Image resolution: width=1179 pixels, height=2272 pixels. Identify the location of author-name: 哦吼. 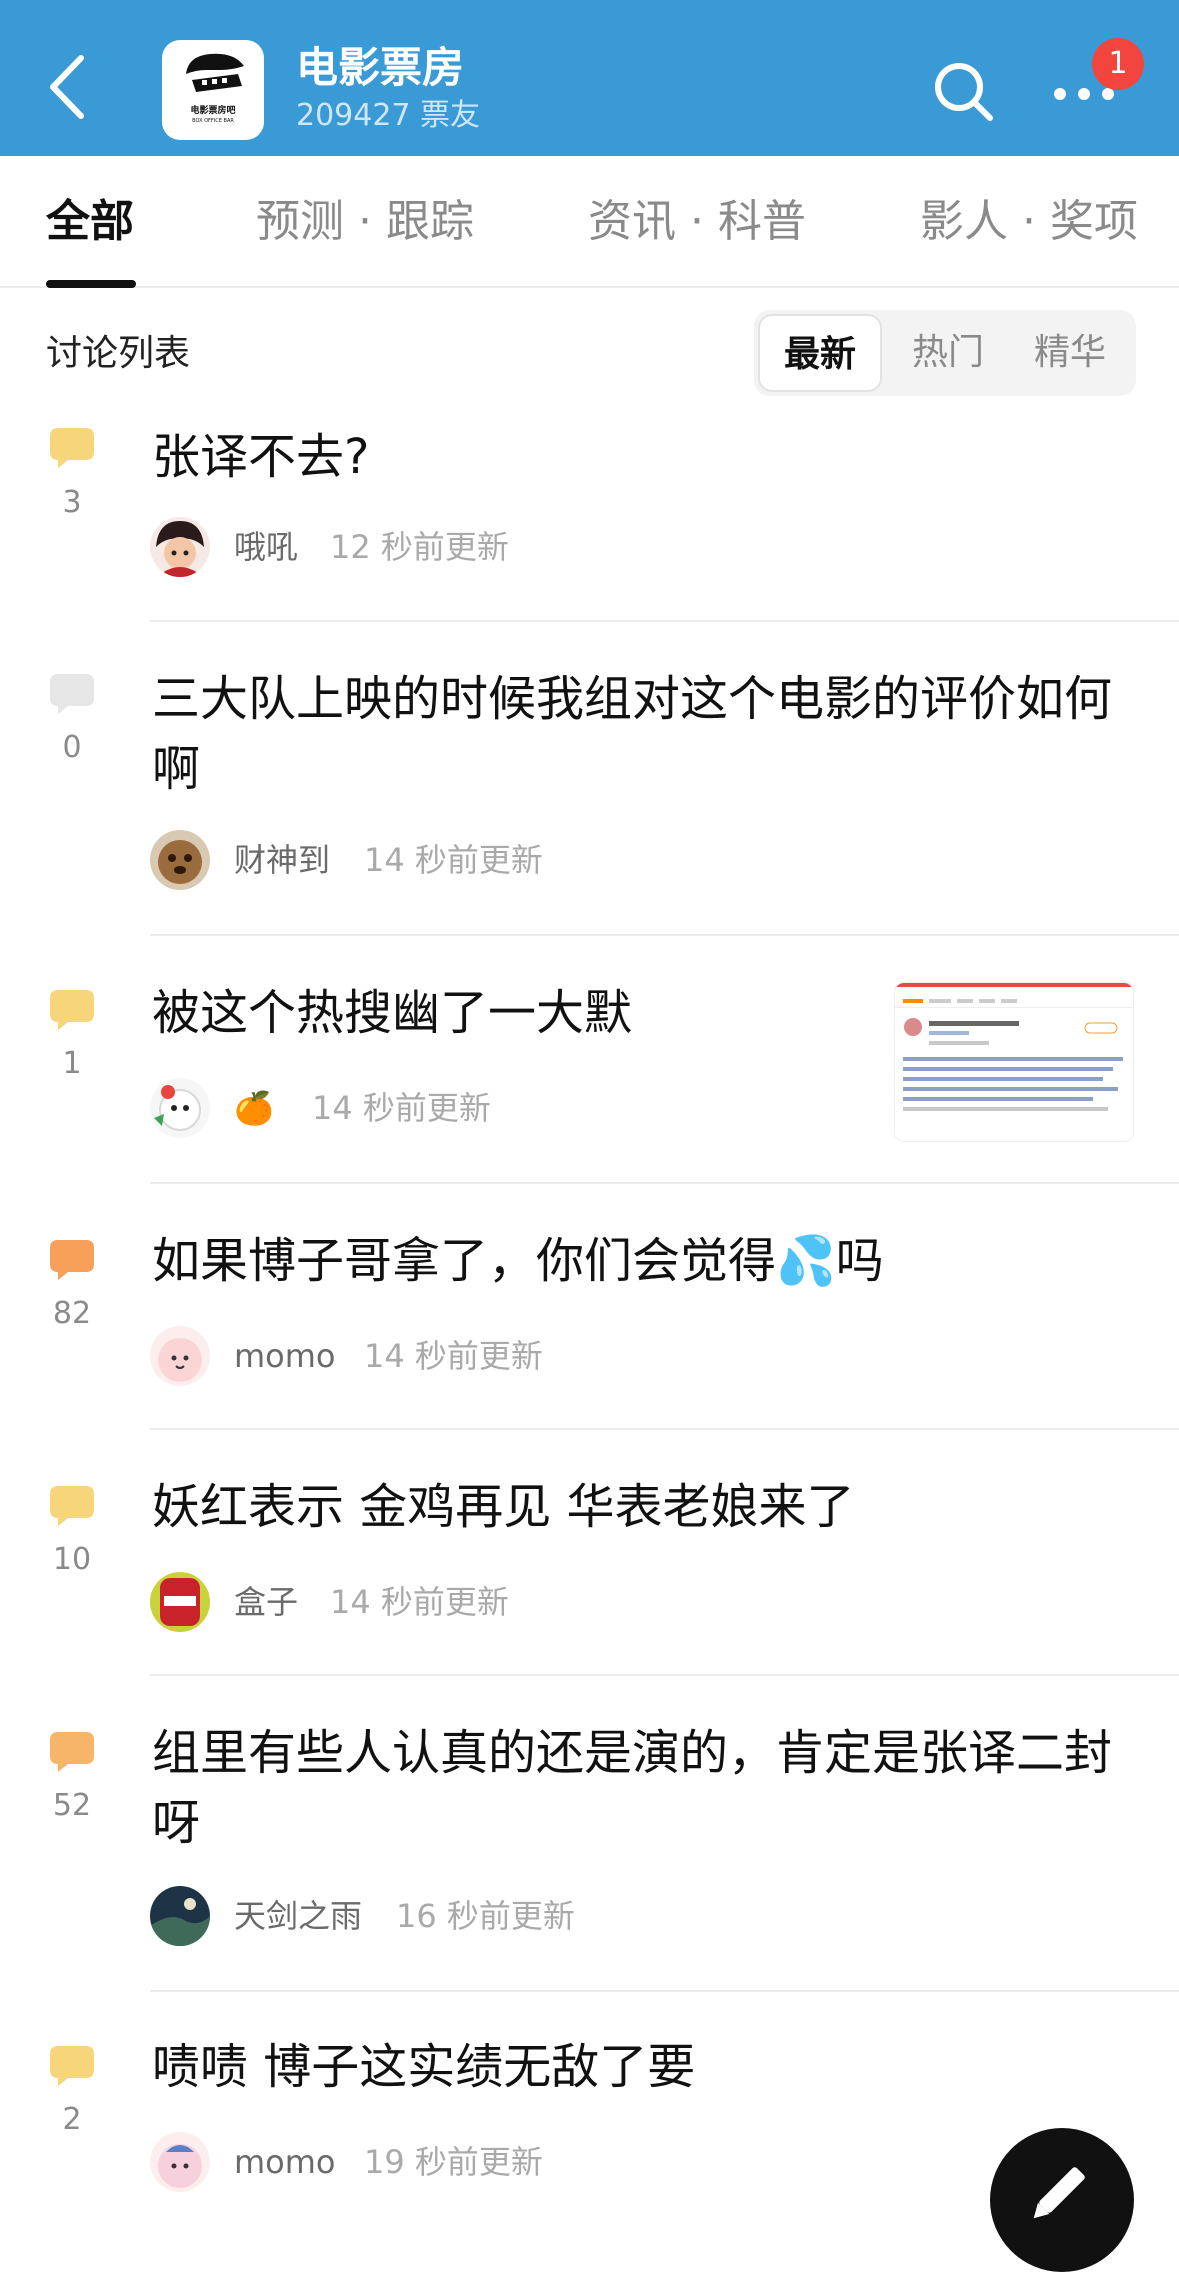
(266, 547).